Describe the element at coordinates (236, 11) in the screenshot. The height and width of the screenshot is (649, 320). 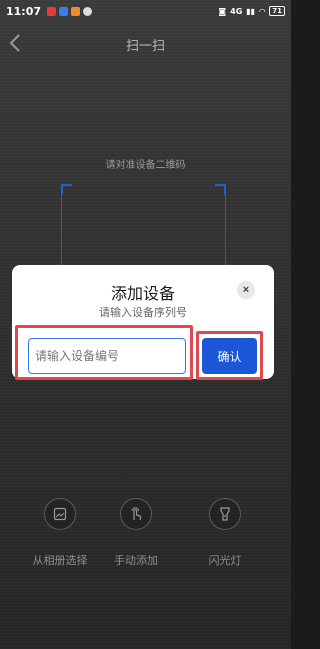
I see `network-label: 4G` at that location.